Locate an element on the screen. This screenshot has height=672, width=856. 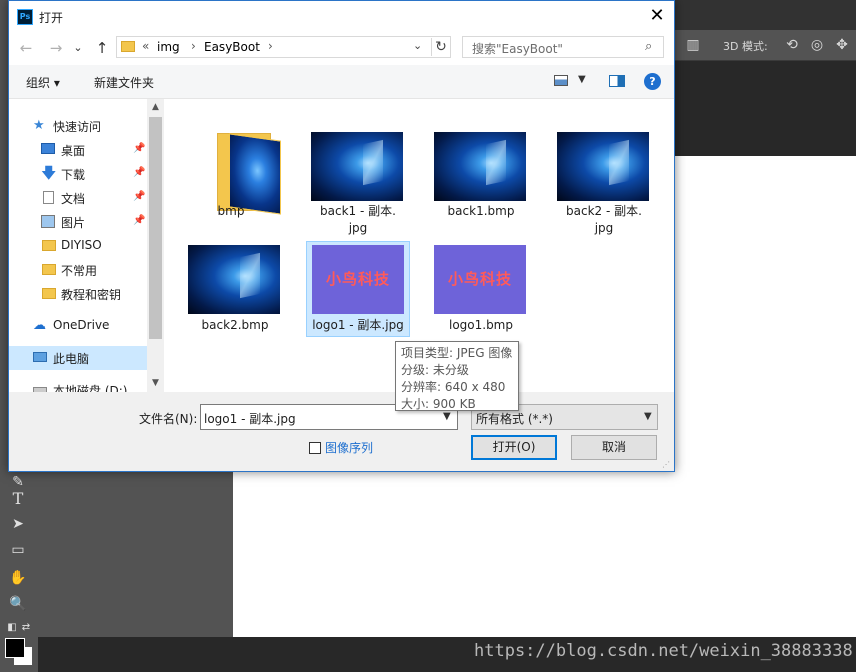
swap-colors-icon: ⇄ is located at coordinates (26, 628).